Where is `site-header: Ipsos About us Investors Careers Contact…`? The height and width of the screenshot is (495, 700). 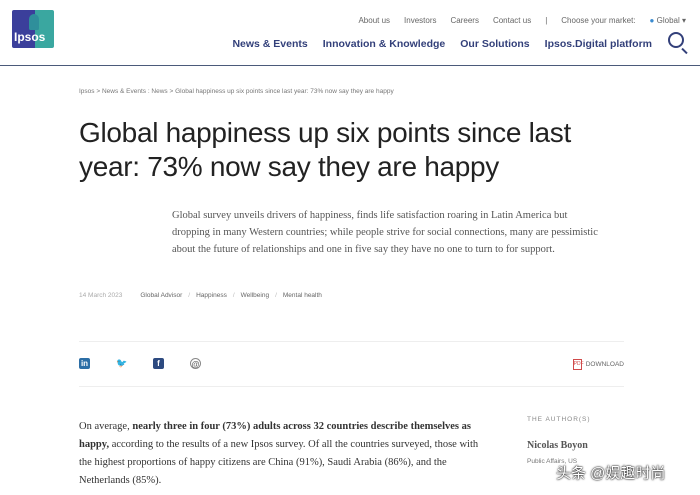
site-header: Ipsos About us Investors Careers Contact… is located at coordinates (350, 33).